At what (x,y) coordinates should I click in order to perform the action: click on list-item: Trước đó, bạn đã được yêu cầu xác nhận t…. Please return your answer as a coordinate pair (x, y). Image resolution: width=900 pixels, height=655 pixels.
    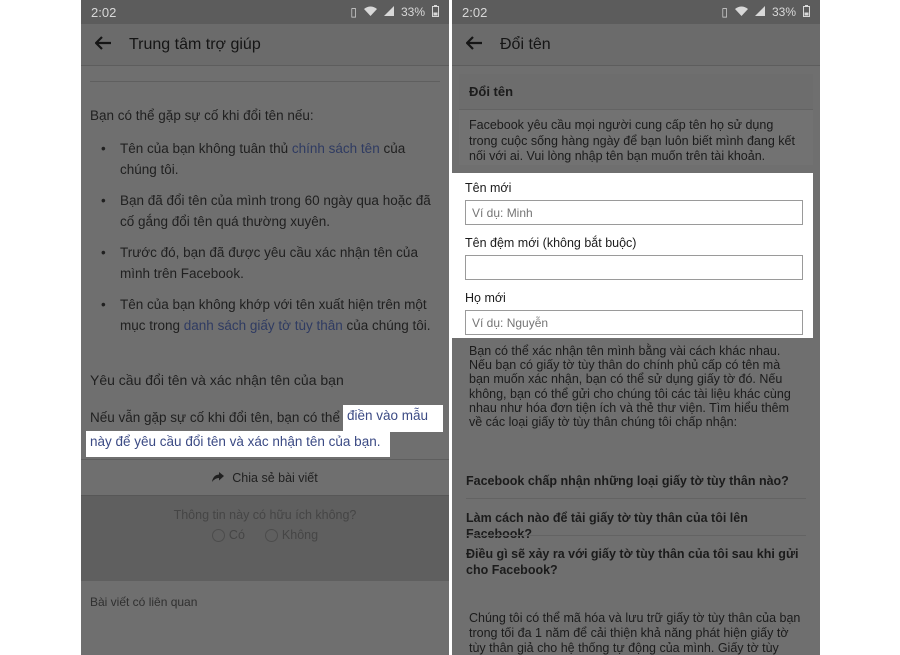
    Looking at the image, I should click on (265, 263).